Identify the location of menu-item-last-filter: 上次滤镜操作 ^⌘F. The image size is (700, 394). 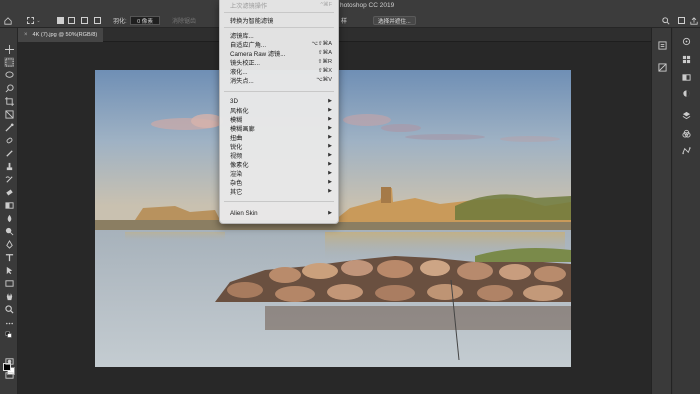
(281, 6).